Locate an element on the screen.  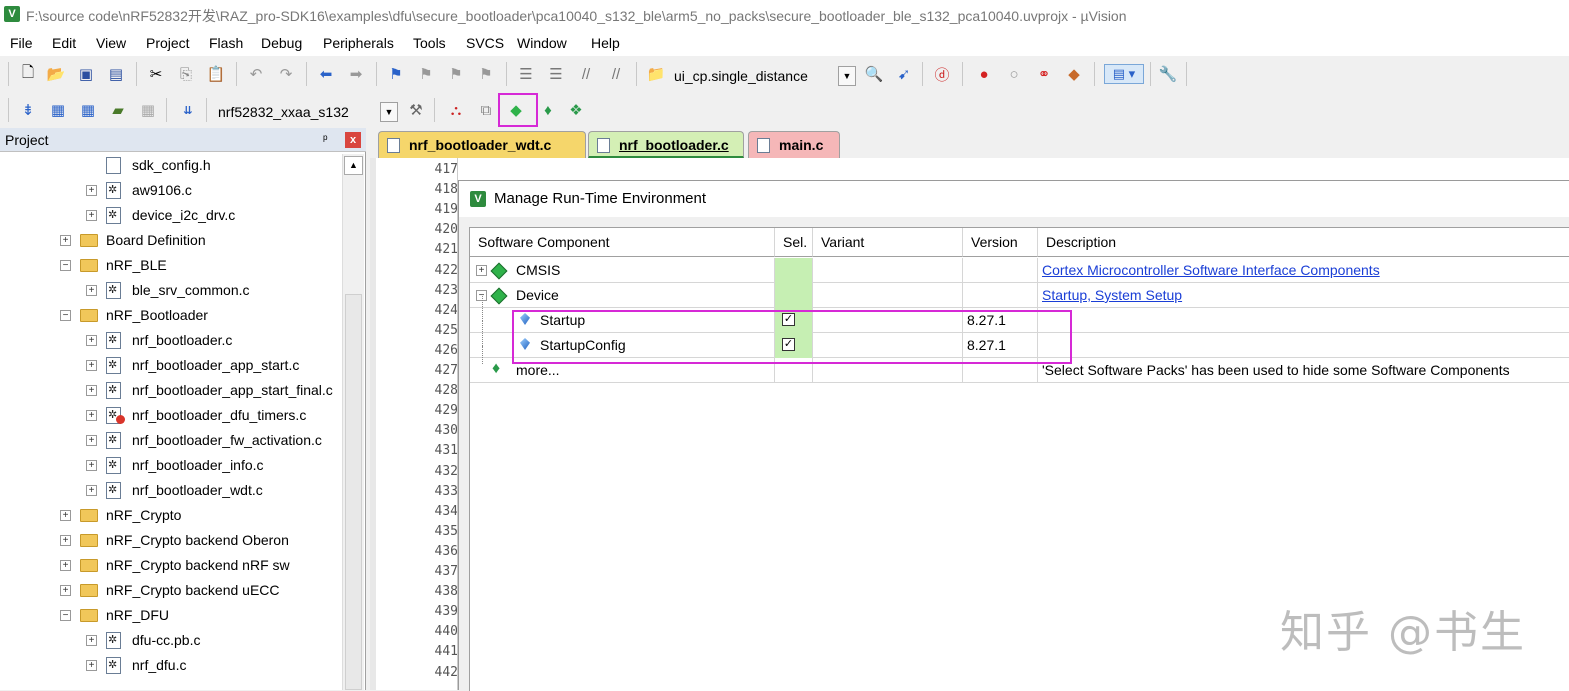
column-header-variant: Variant is located at coordinates (888, 242).